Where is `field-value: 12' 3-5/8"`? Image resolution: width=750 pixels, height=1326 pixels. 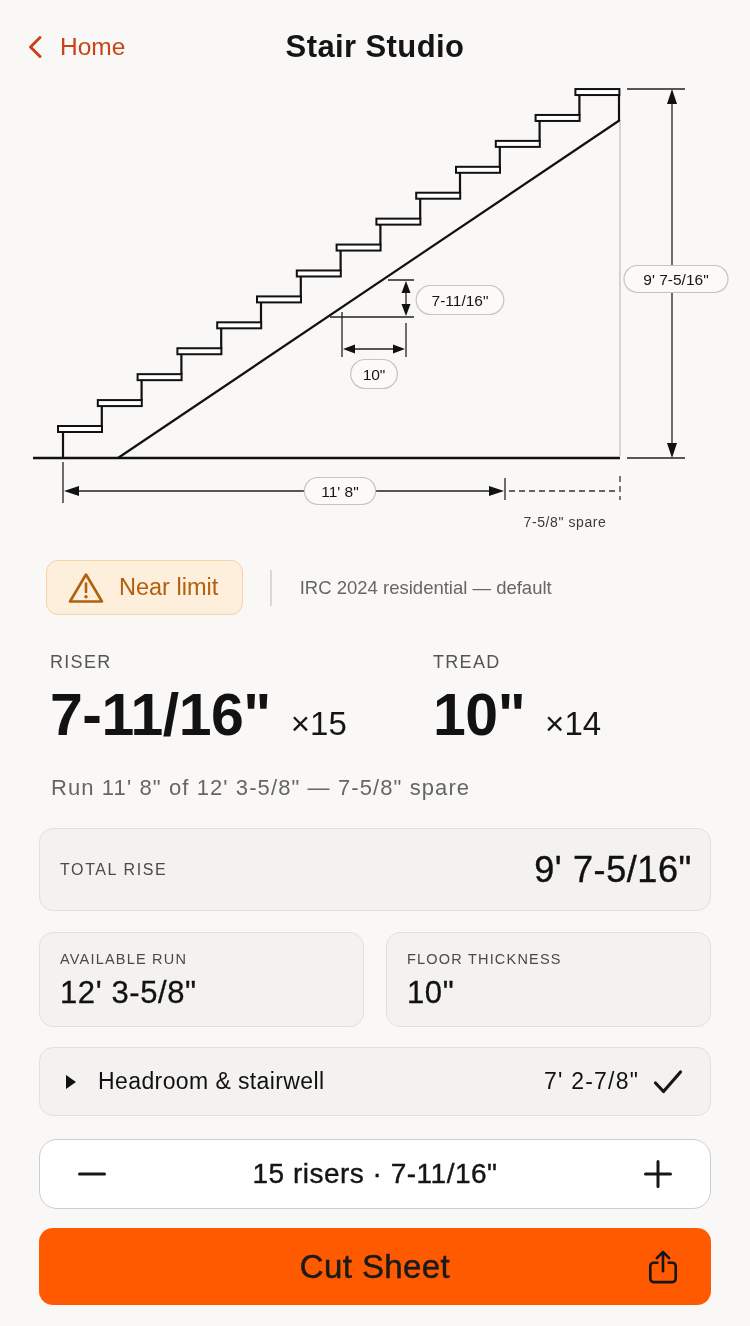
field-value: 12' 3-5/8" is located at coordinates (128, 993).